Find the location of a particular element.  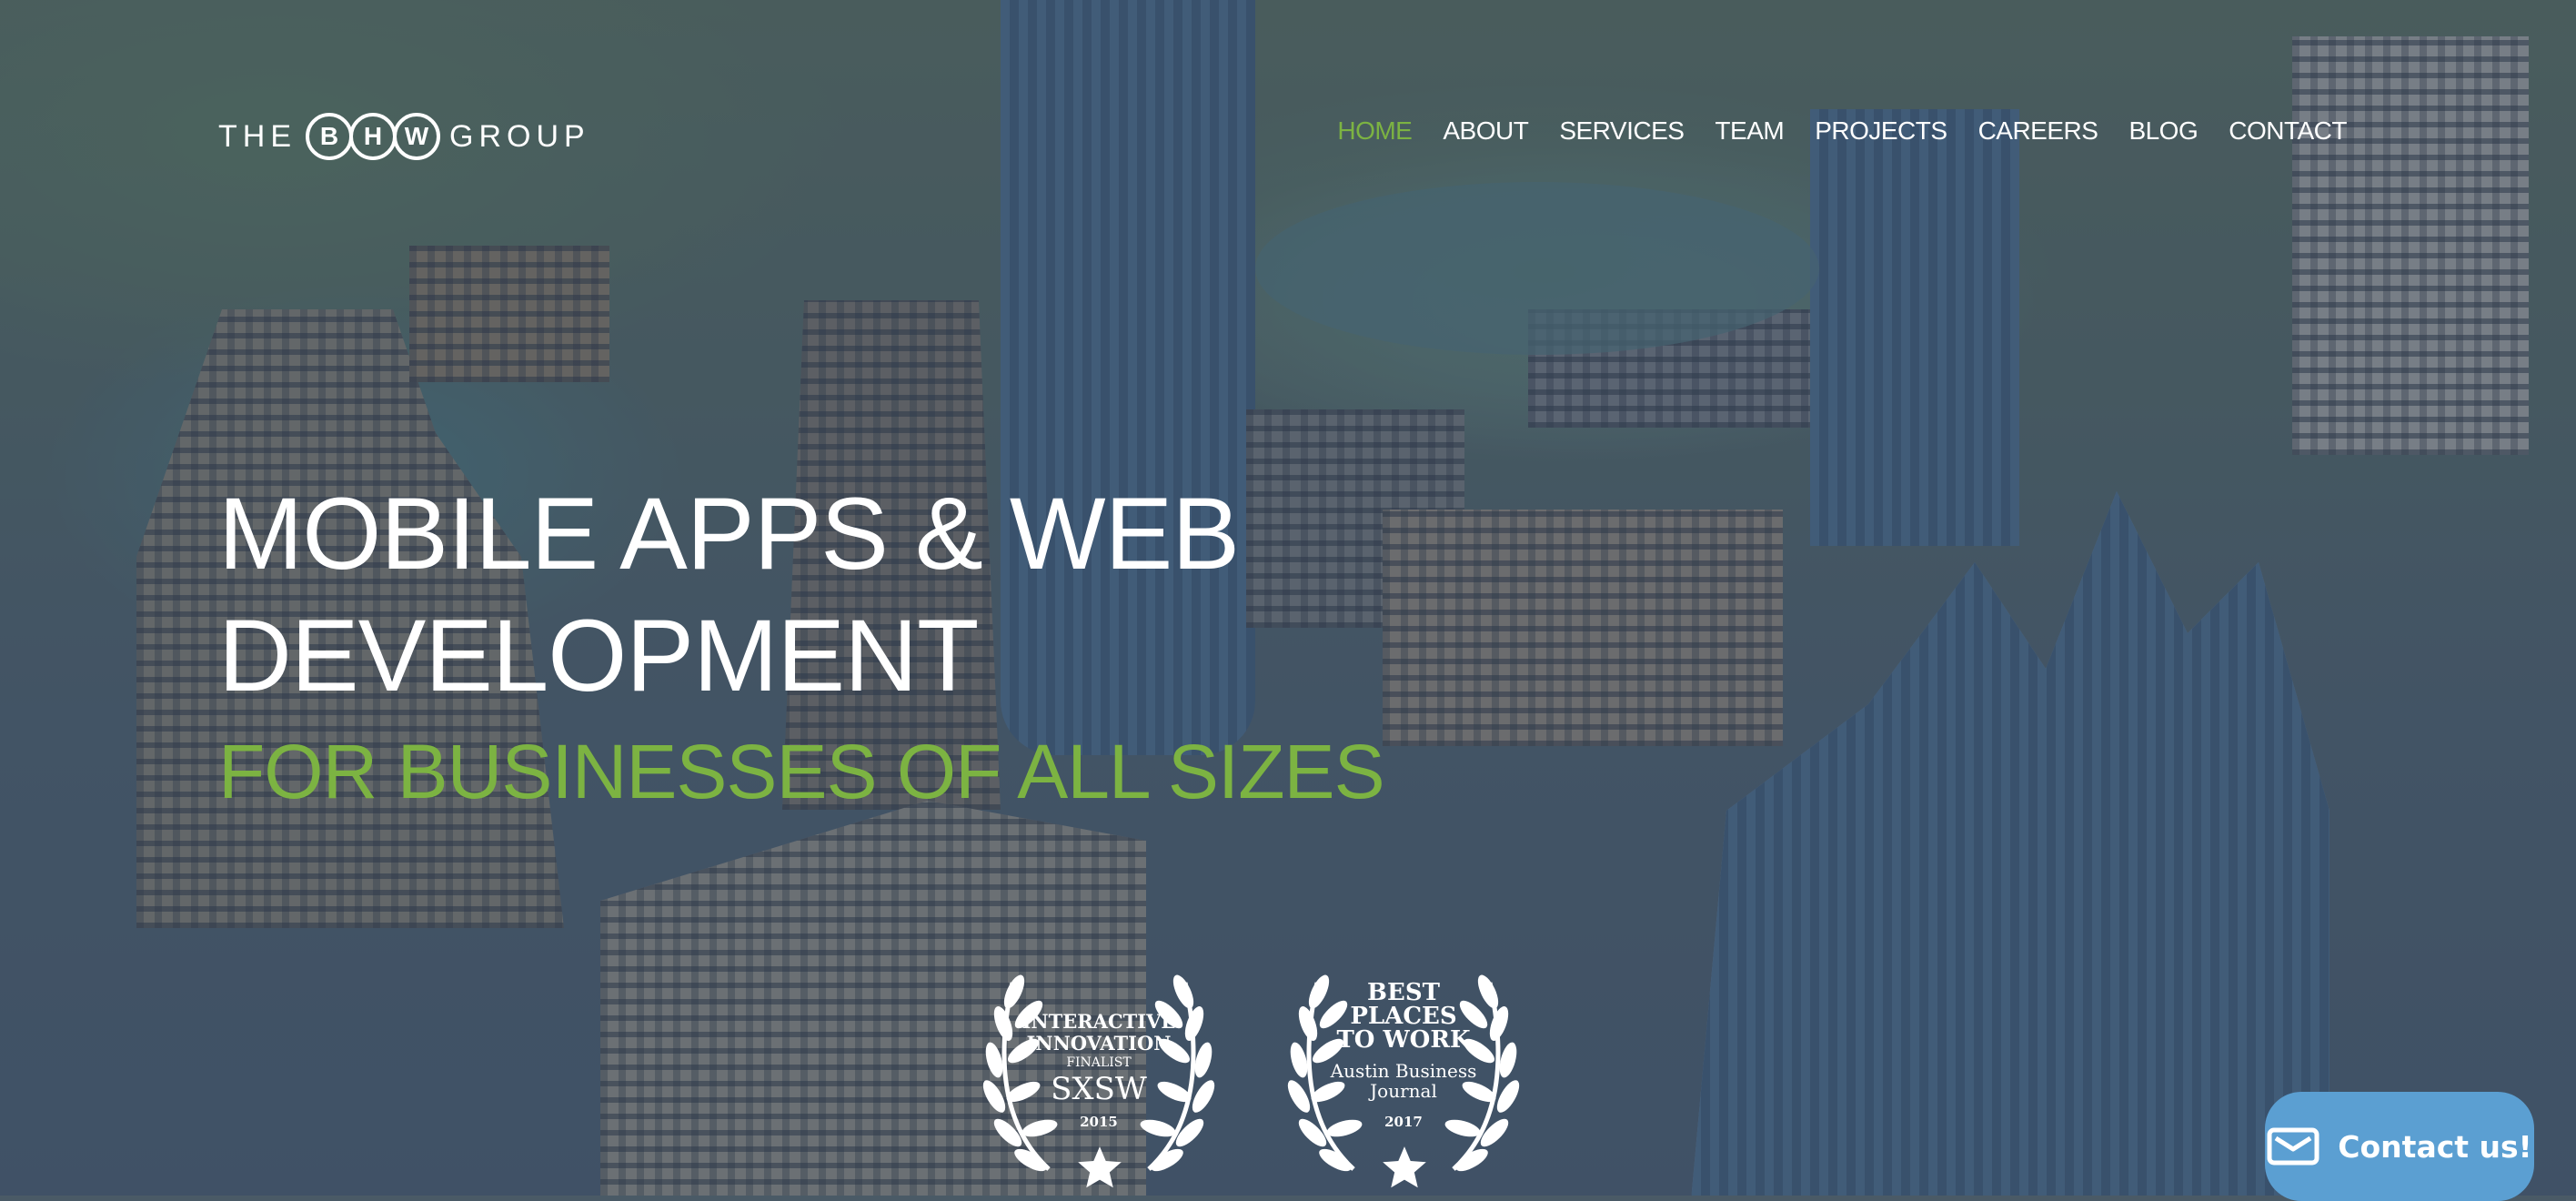

logo-letter-w: W is located at coordinates (416, 136).